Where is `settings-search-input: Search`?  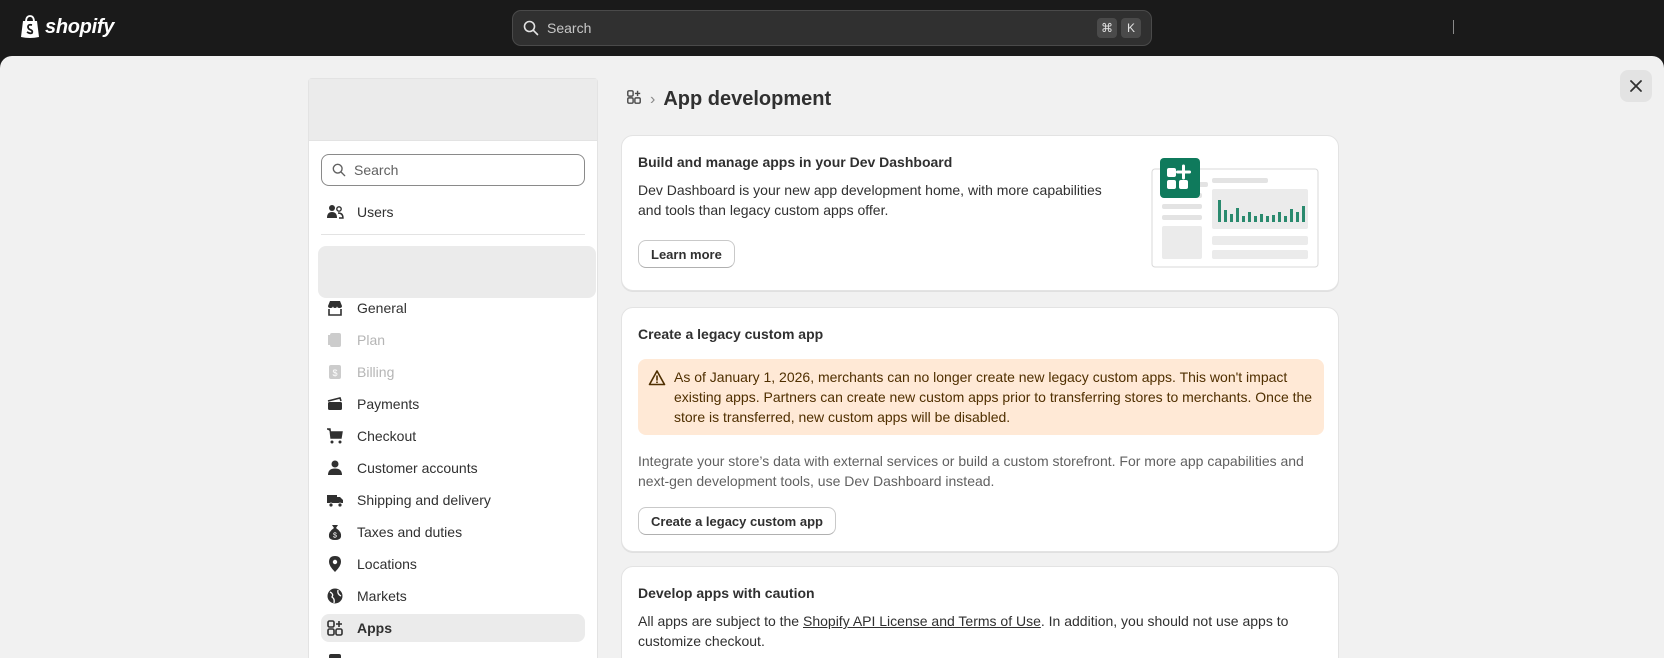
settings-search-input: Search is located at coordinates (453, 170).